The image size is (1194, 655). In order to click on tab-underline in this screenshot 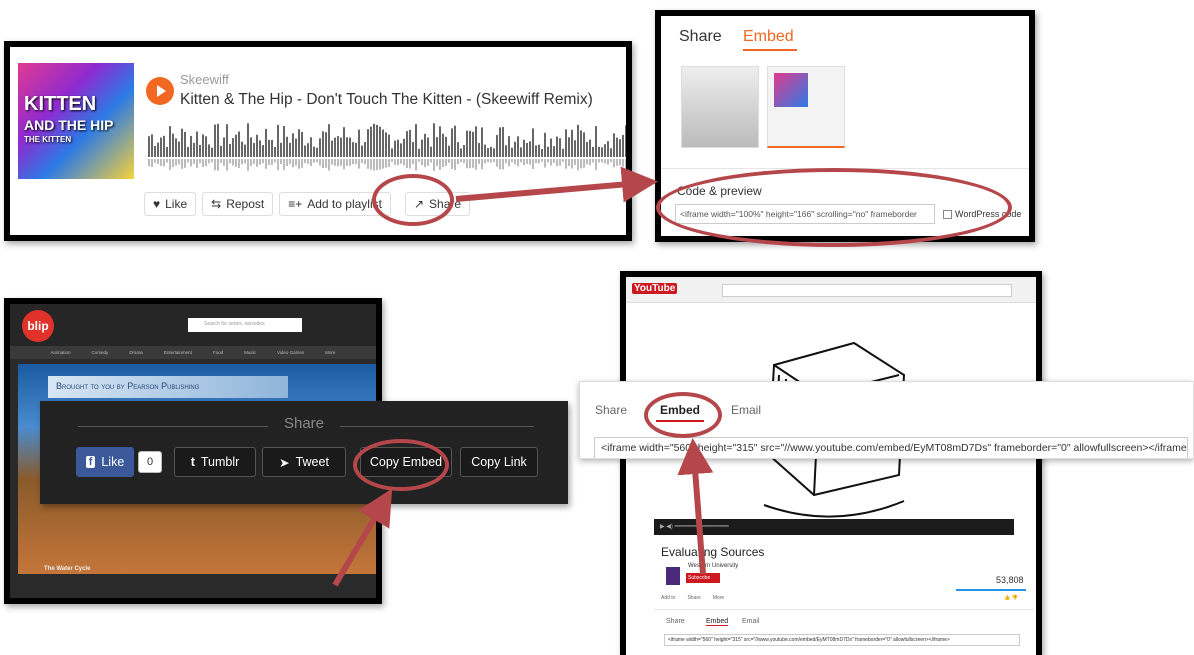, I will do `click(770, 50)`.